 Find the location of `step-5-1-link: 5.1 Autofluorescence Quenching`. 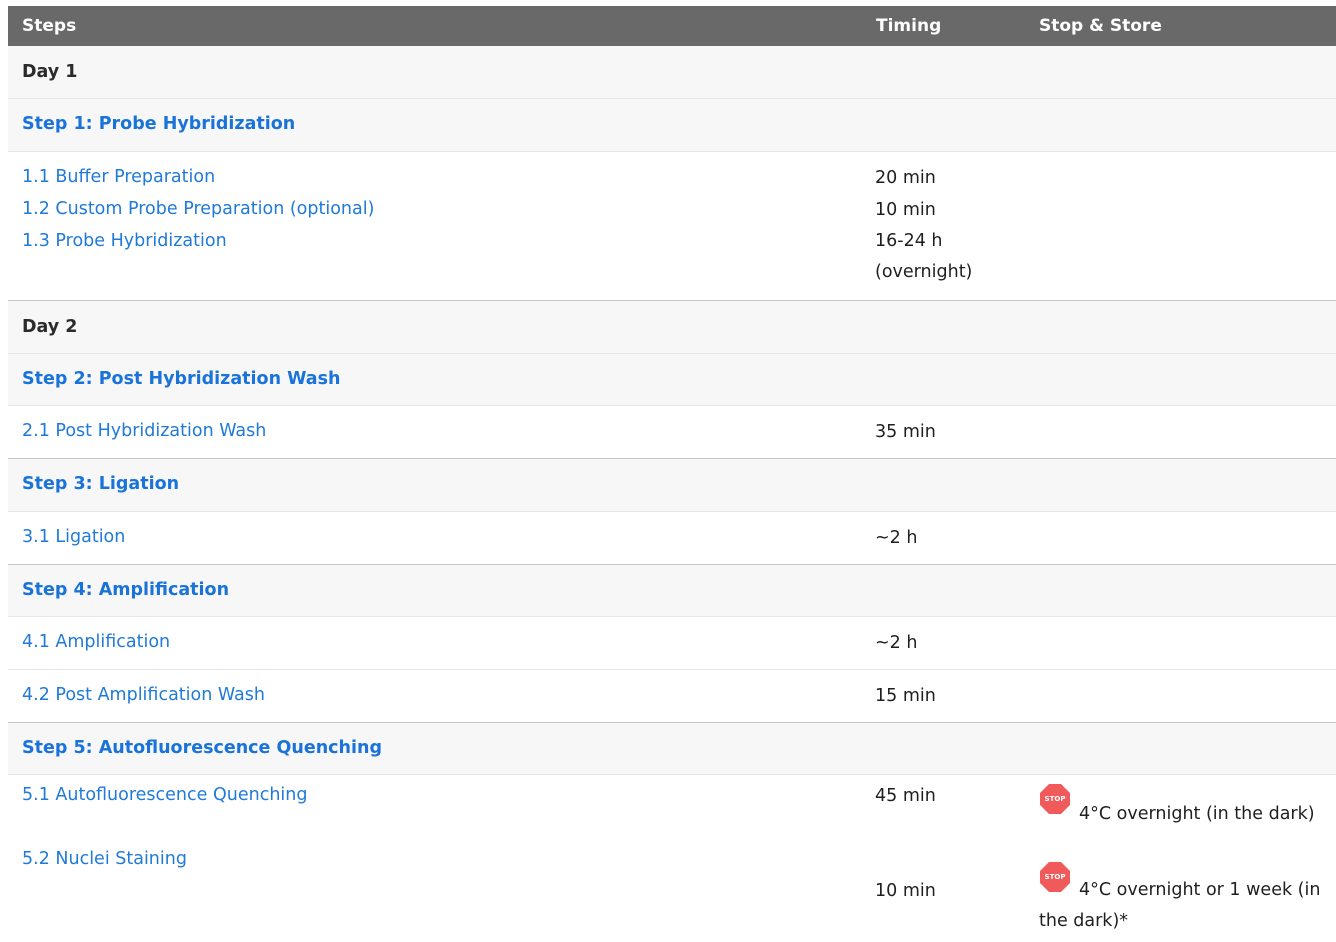

step-5-1-link: 5.1 Autofluorescence Quenching is located at coordinates (164, 795).